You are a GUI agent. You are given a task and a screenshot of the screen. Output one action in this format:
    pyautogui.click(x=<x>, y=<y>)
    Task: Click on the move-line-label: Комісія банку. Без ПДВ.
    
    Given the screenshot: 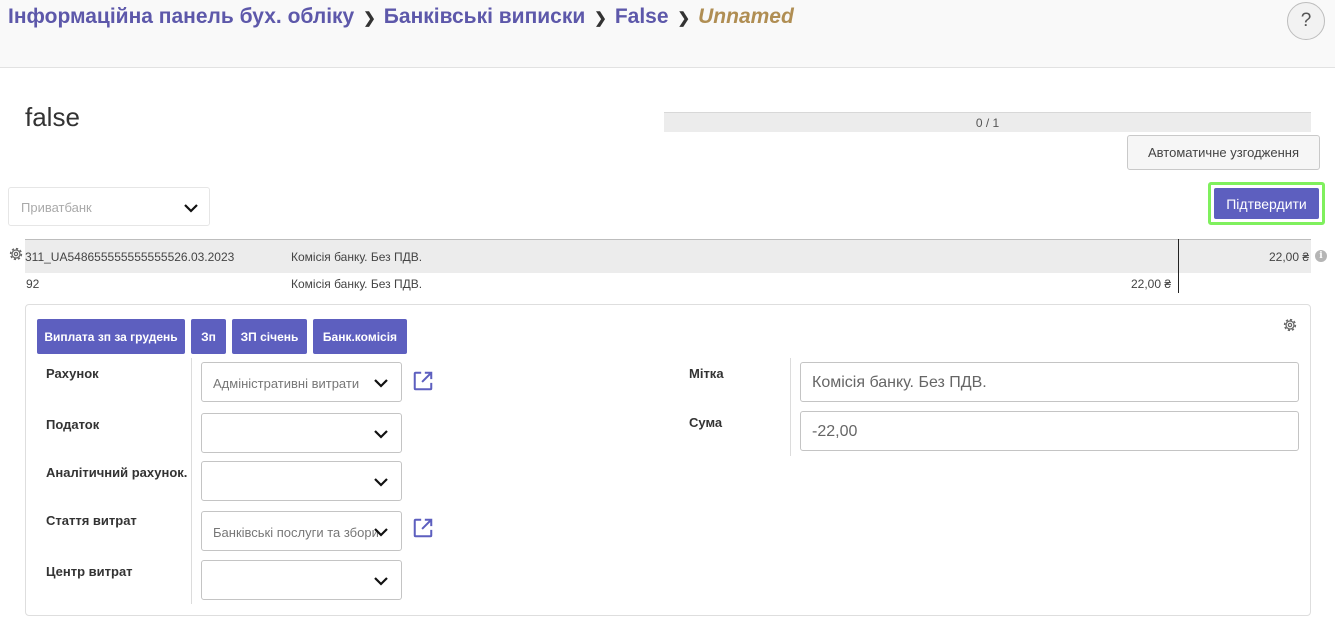 What is the action you would take?
    pyautogui.click(x=356, y=284)
    